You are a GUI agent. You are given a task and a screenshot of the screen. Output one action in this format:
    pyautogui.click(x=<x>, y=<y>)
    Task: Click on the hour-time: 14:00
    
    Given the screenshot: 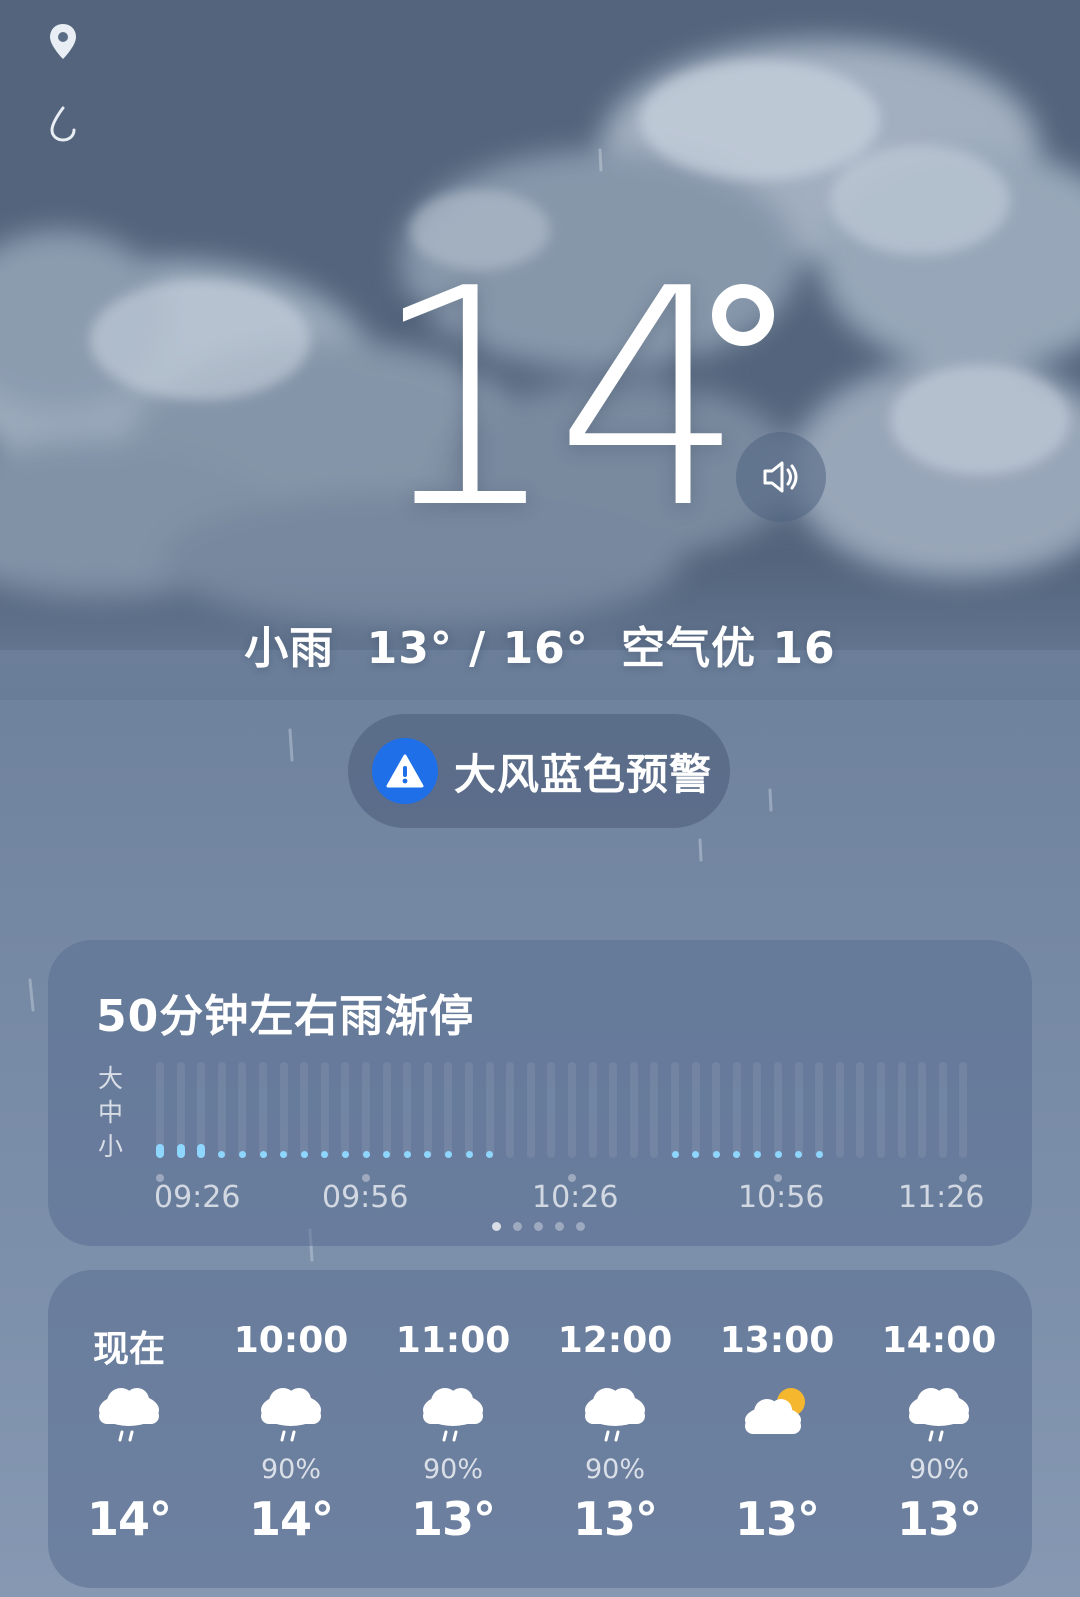 What is the action you would take?
    pyautogui.click(x=939, y=1340)
    